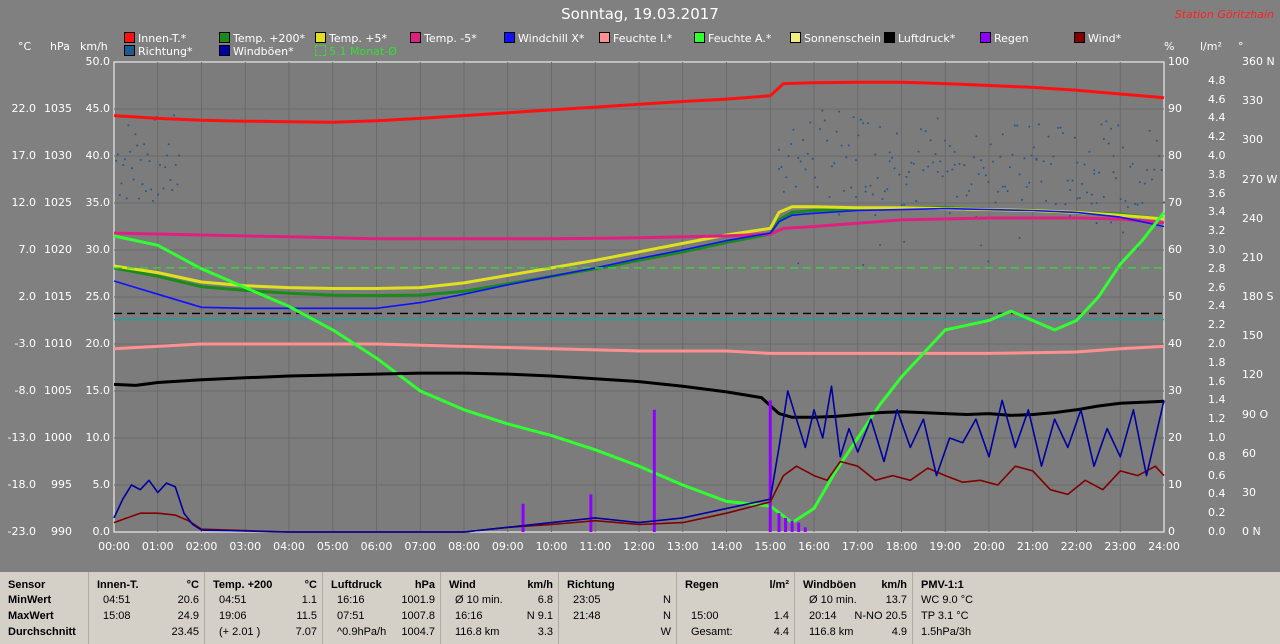 Image resolution: width=1280 pixels, height=644 pixels. What do you see at coordinates (1252, 101) in the screenshot?
I see `direction-tick: 330` at bounding box center [1252, 101].